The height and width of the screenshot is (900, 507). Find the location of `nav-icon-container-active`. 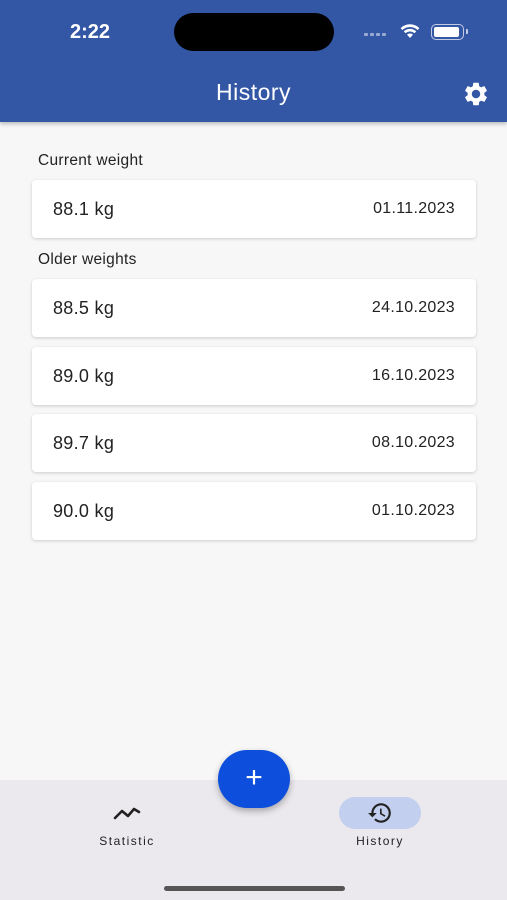

nav-icon-container-active is located at coordinates (380, 813).